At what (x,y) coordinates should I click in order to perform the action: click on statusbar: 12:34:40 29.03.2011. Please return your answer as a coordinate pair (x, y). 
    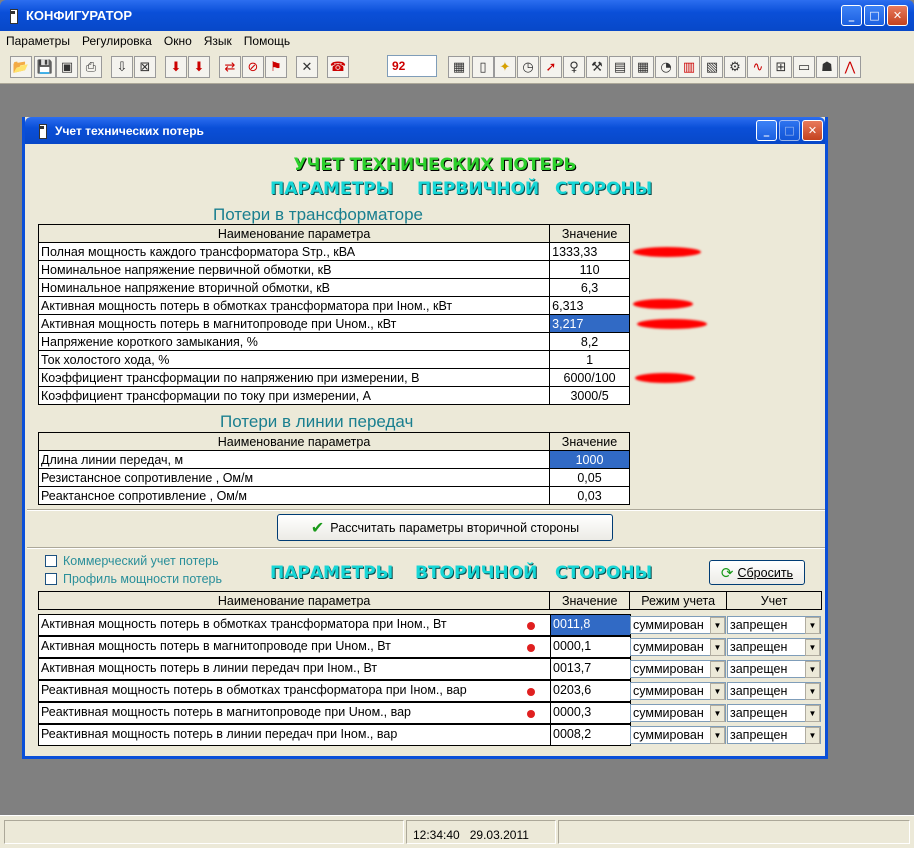
    Looking at the image, I should click on (457, 831).